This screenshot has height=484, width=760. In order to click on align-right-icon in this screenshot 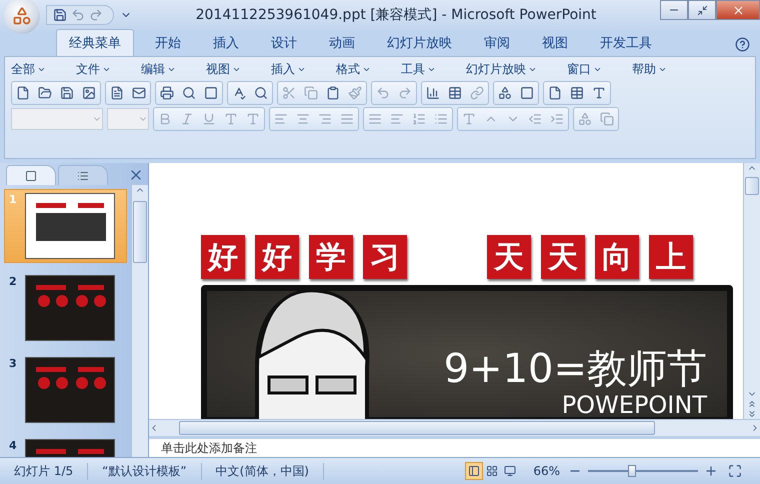, I will do `click(325, 119)`.